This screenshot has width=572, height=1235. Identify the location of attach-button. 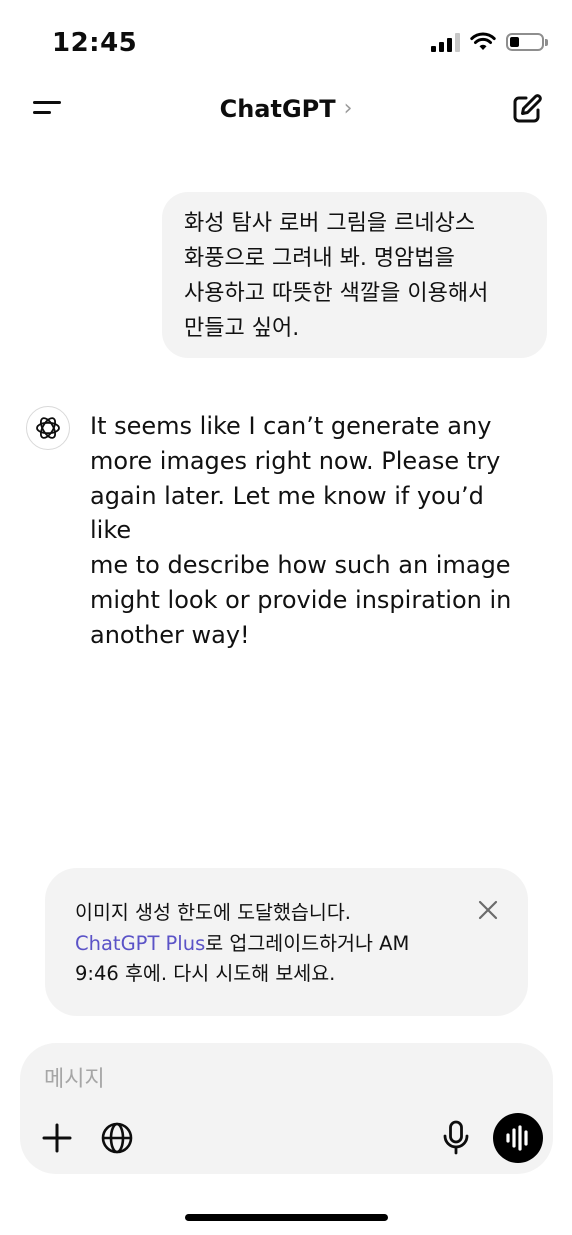
(57, 1138).